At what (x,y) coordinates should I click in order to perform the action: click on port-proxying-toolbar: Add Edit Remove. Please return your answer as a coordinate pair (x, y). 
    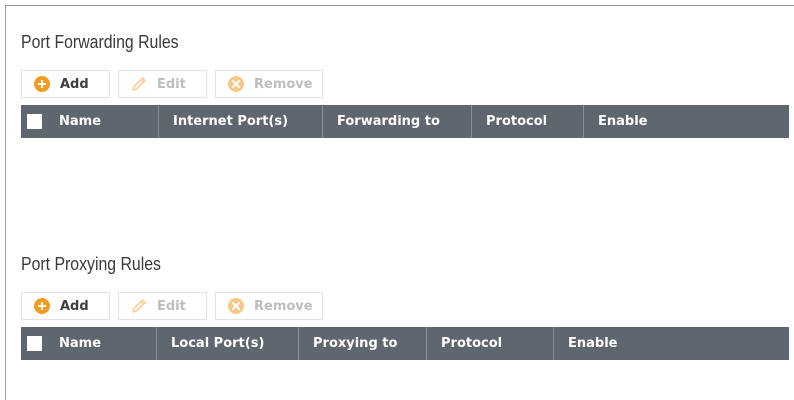
    Looking at the image, I should click on (172, 306).